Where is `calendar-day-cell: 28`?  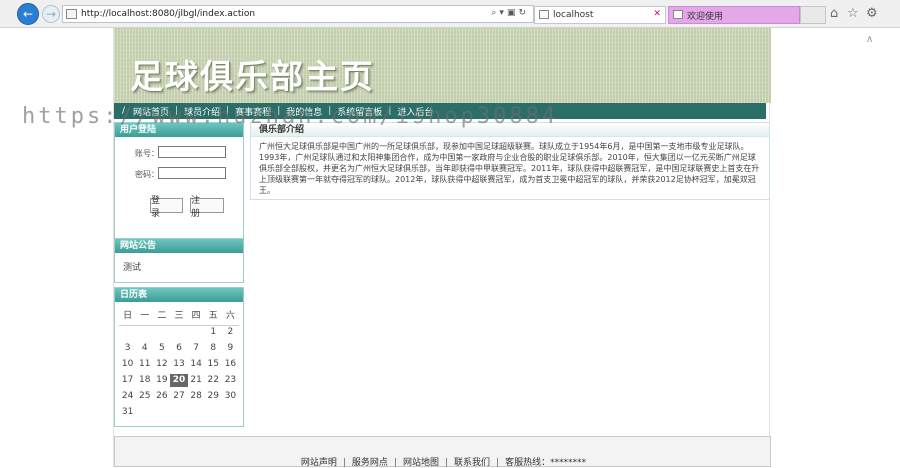
calendar-day-cell: 28 is located at coordinates (196, 396).